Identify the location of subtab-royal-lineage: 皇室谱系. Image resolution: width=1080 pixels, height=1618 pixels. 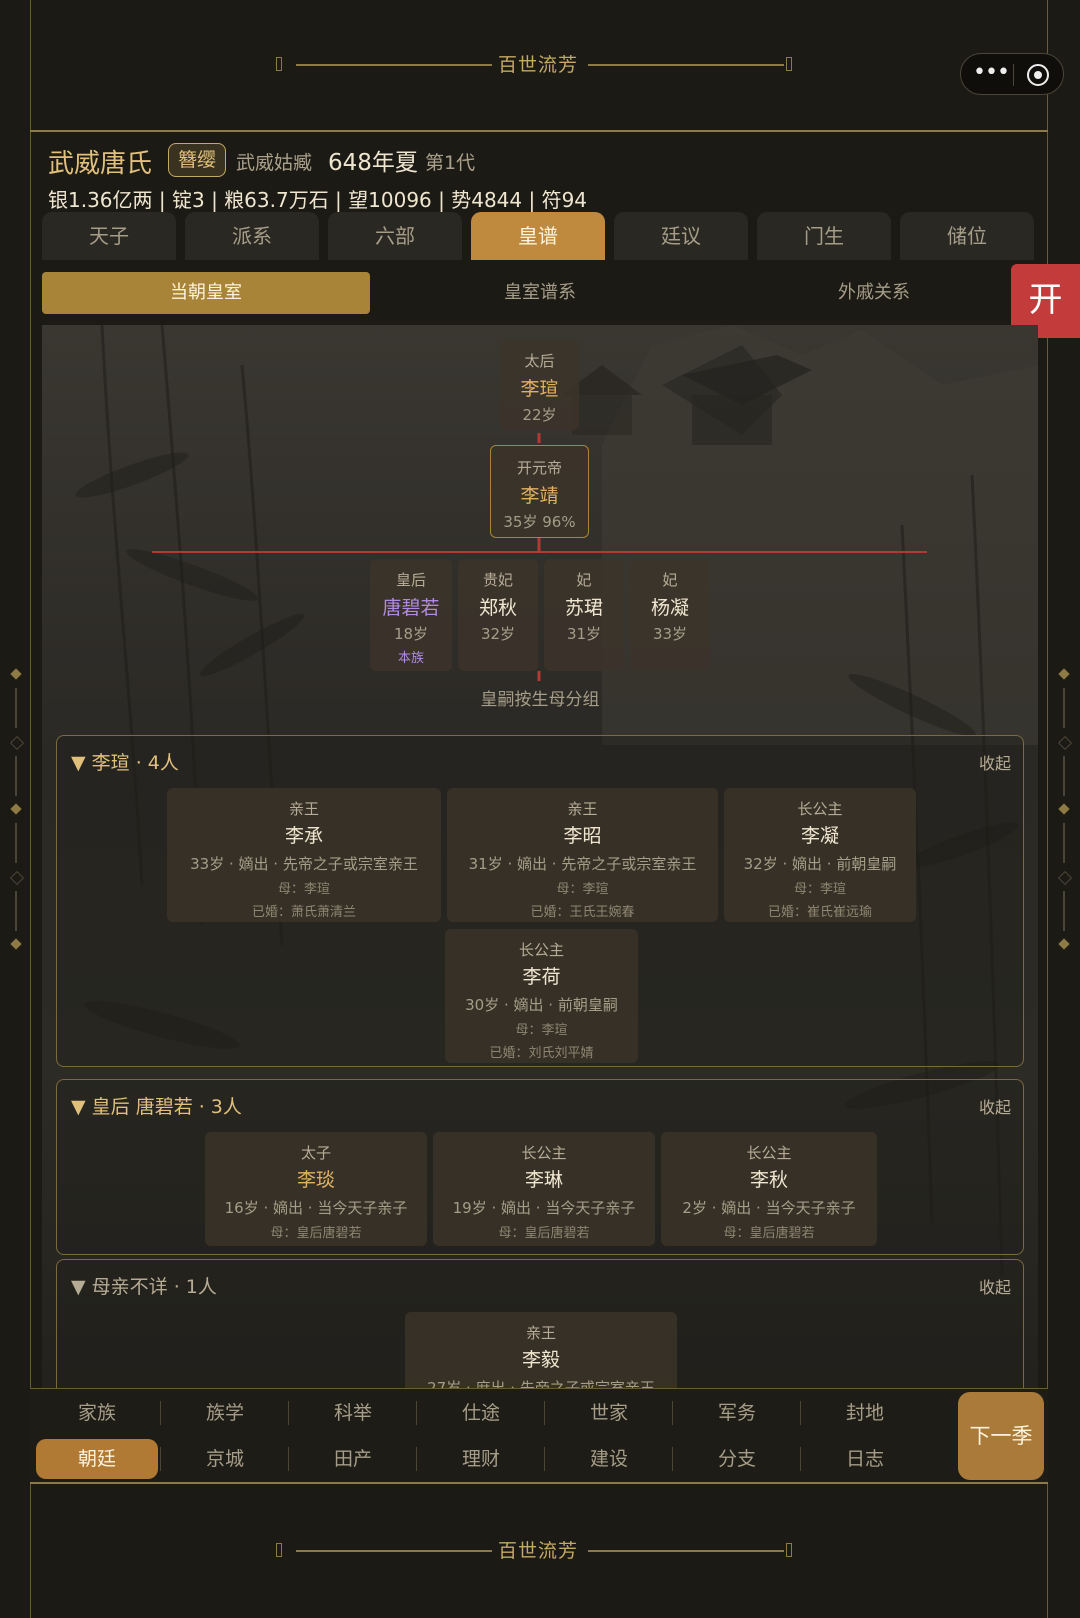
(540, 293).